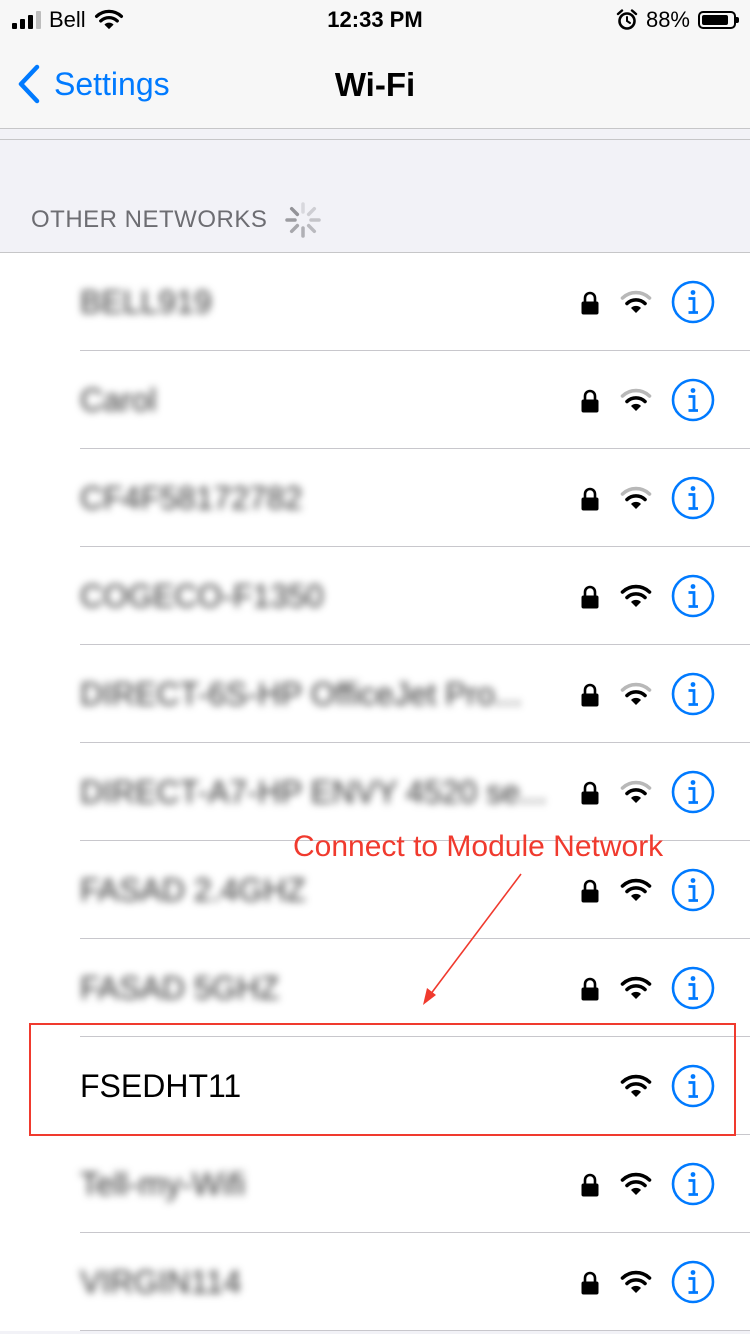 This screenshot has height=1334, width=750. I want to click on battery-percentage: 88%, so click(667, 19).